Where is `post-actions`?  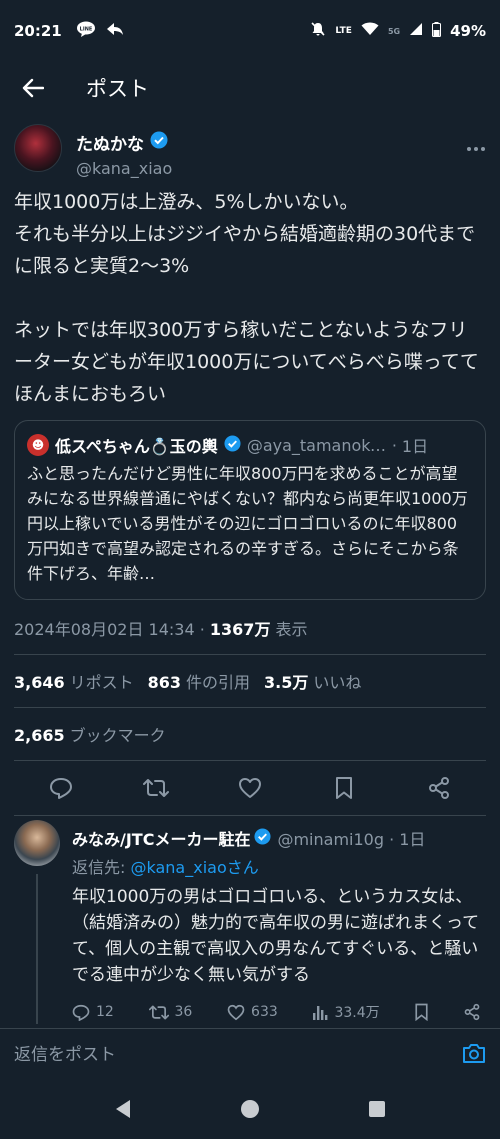
post-actions is located at coordinates (250, 788).